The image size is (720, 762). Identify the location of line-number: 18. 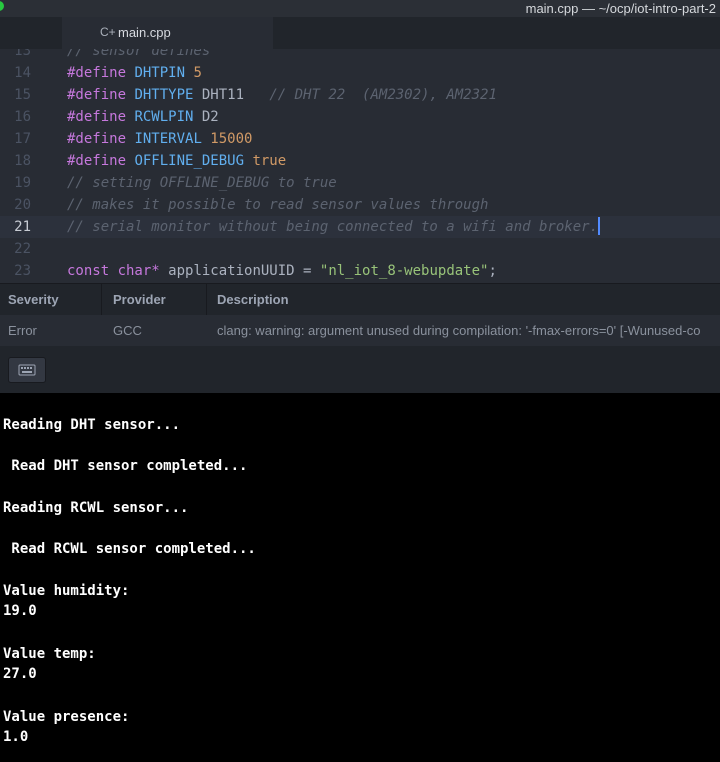
(22, 161).